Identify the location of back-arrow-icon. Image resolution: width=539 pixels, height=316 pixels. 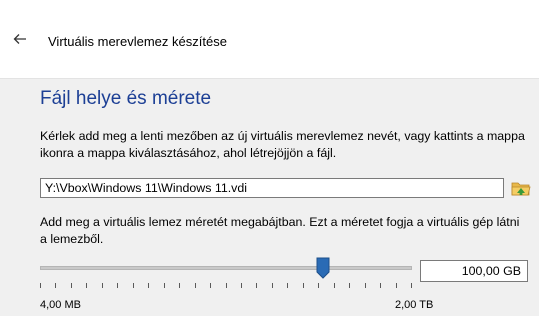
(20, 39).